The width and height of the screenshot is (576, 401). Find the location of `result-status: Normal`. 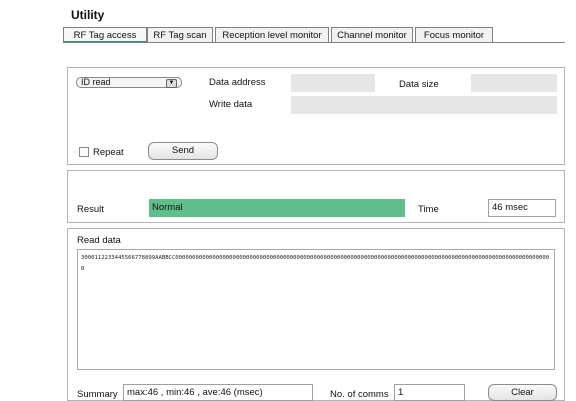

result-status: Normal is located at coordinates (277, 208).